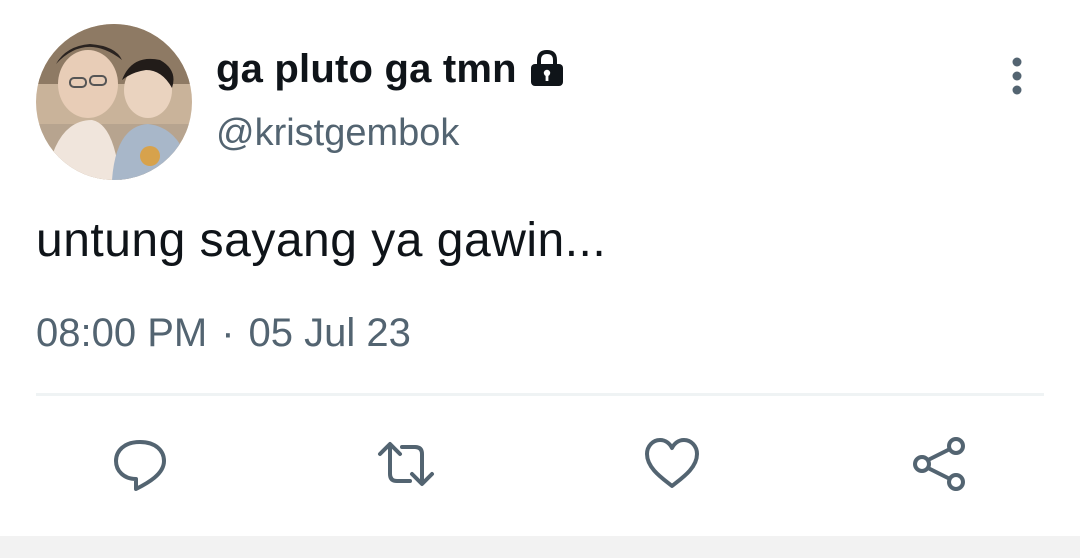  Describe the element at coordinates (122, 333) in the screenshot. I see `tweet-time: 08:00 PM` at that location.